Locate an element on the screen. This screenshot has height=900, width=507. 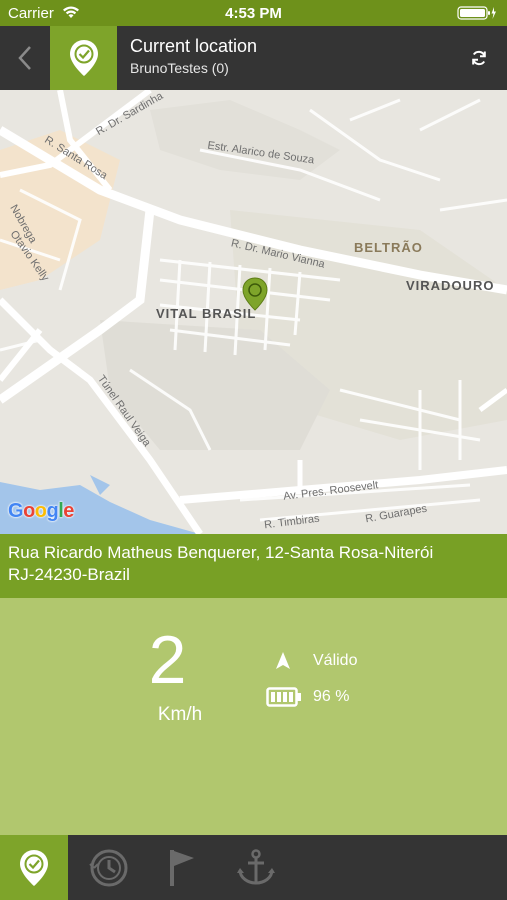
tab-history is located at coordinates (109, 867).